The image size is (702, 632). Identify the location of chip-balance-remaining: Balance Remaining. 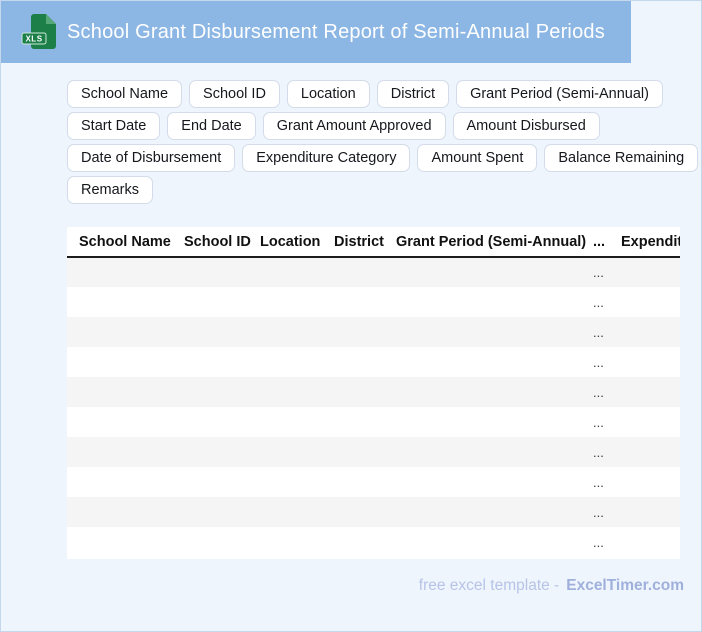
(621, 158).